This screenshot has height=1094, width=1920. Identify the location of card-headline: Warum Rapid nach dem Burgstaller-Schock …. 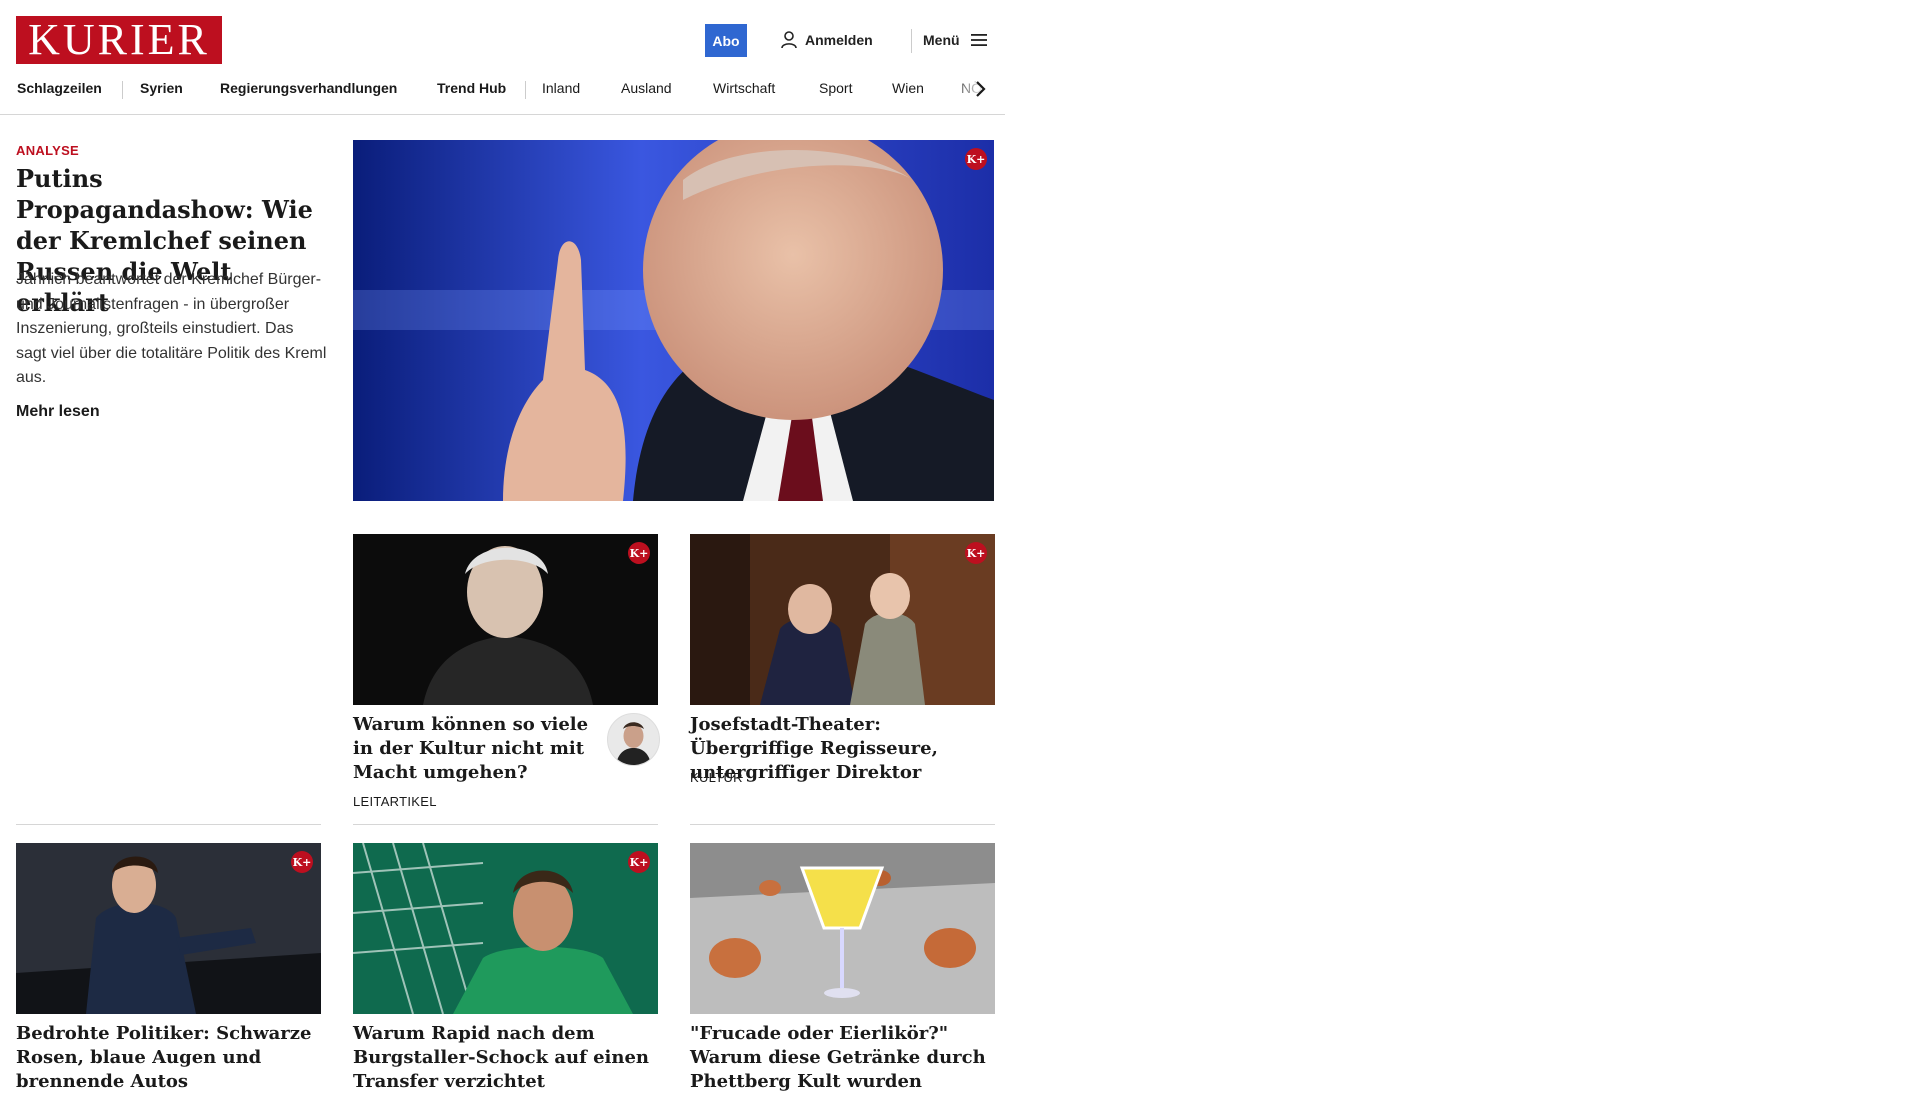
(505, 1058).